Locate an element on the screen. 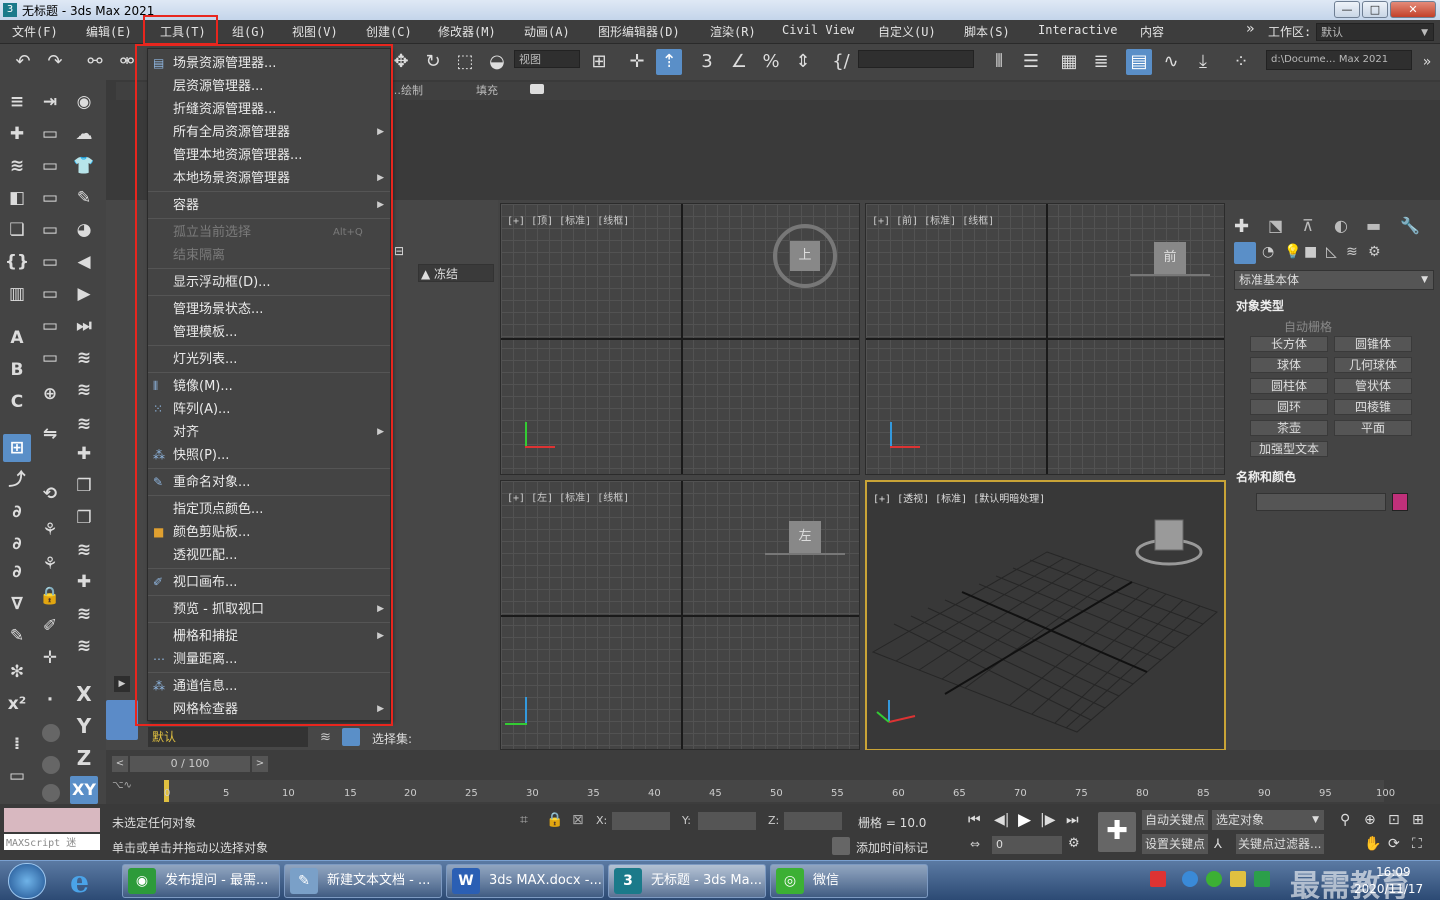  cone-button: 圆锥体 is located at coordinates (1373, 344).